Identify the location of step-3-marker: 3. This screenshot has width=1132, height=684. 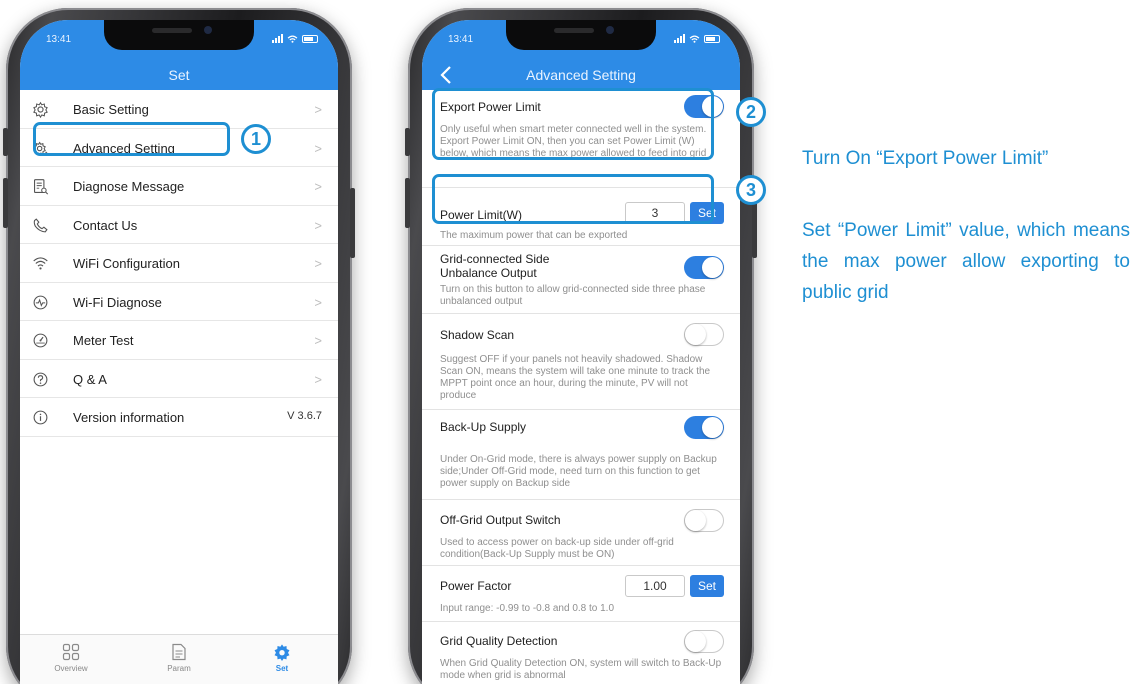
(751, 190).